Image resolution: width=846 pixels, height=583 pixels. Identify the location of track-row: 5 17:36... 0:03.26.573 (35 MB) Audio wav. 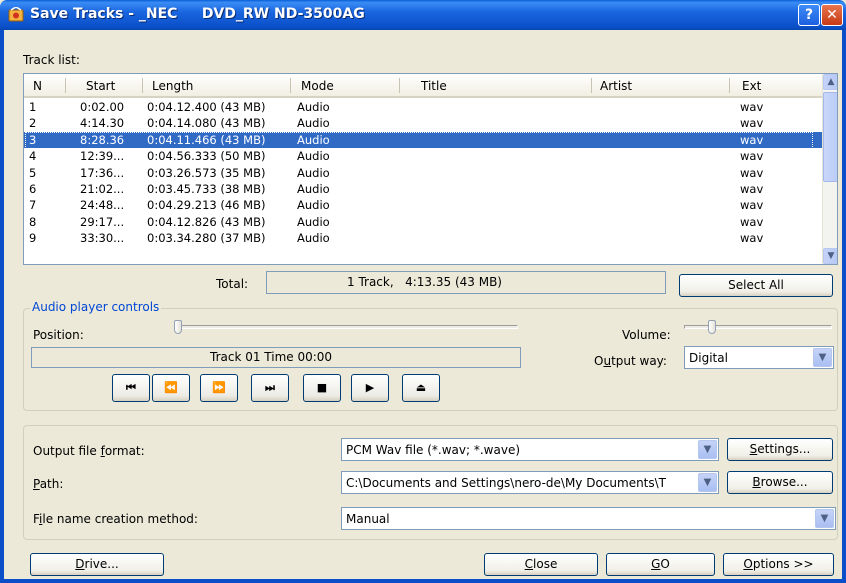
(423, 173).